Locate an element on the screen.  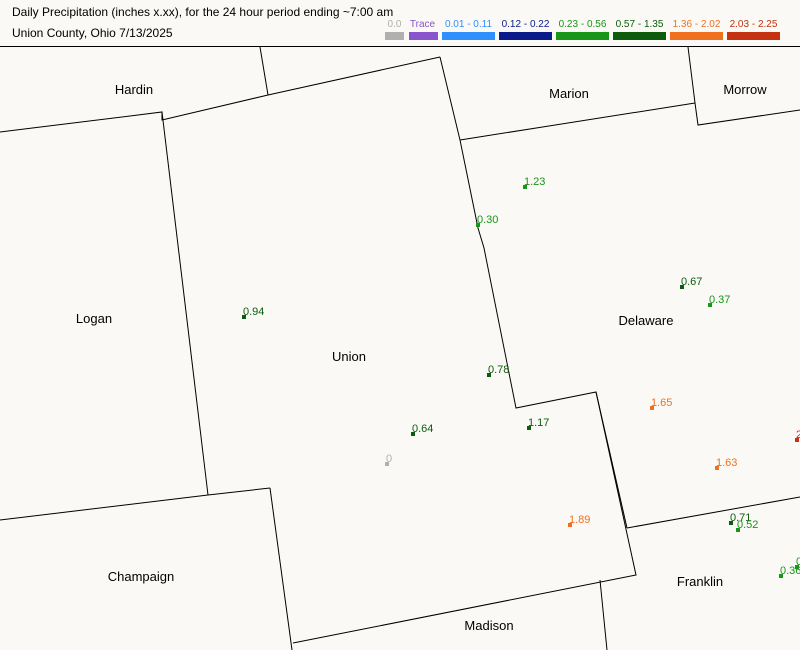
county-label-logan: Logan is located at coordinates (94, 318).